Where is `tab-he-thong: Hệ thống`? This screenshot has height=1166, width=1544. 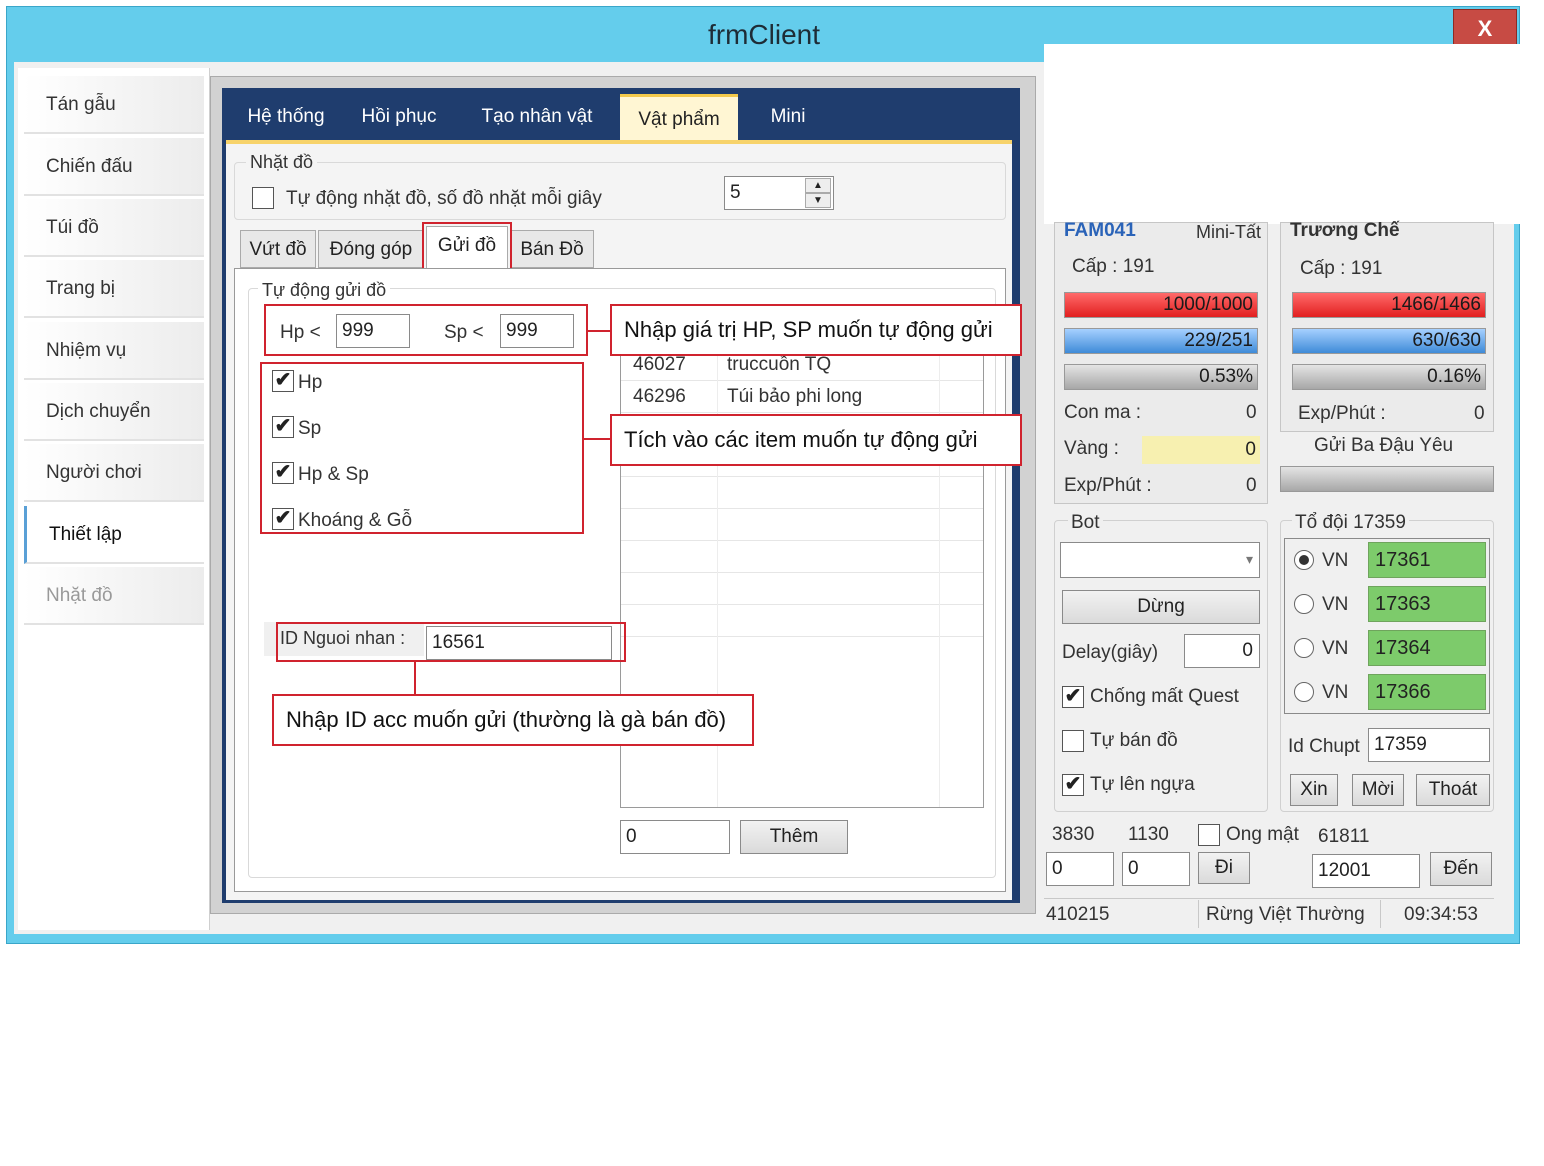 tab-he-thong: Hệ thống is located at coordinates (286, 117).